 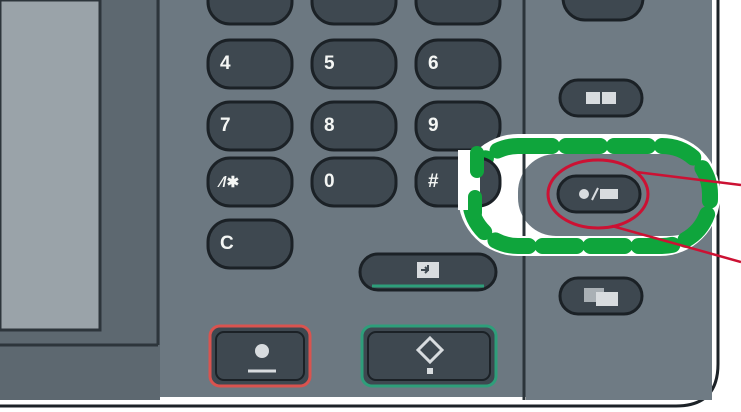 I want to click on key-8: 8, so click(x=354, y=126).